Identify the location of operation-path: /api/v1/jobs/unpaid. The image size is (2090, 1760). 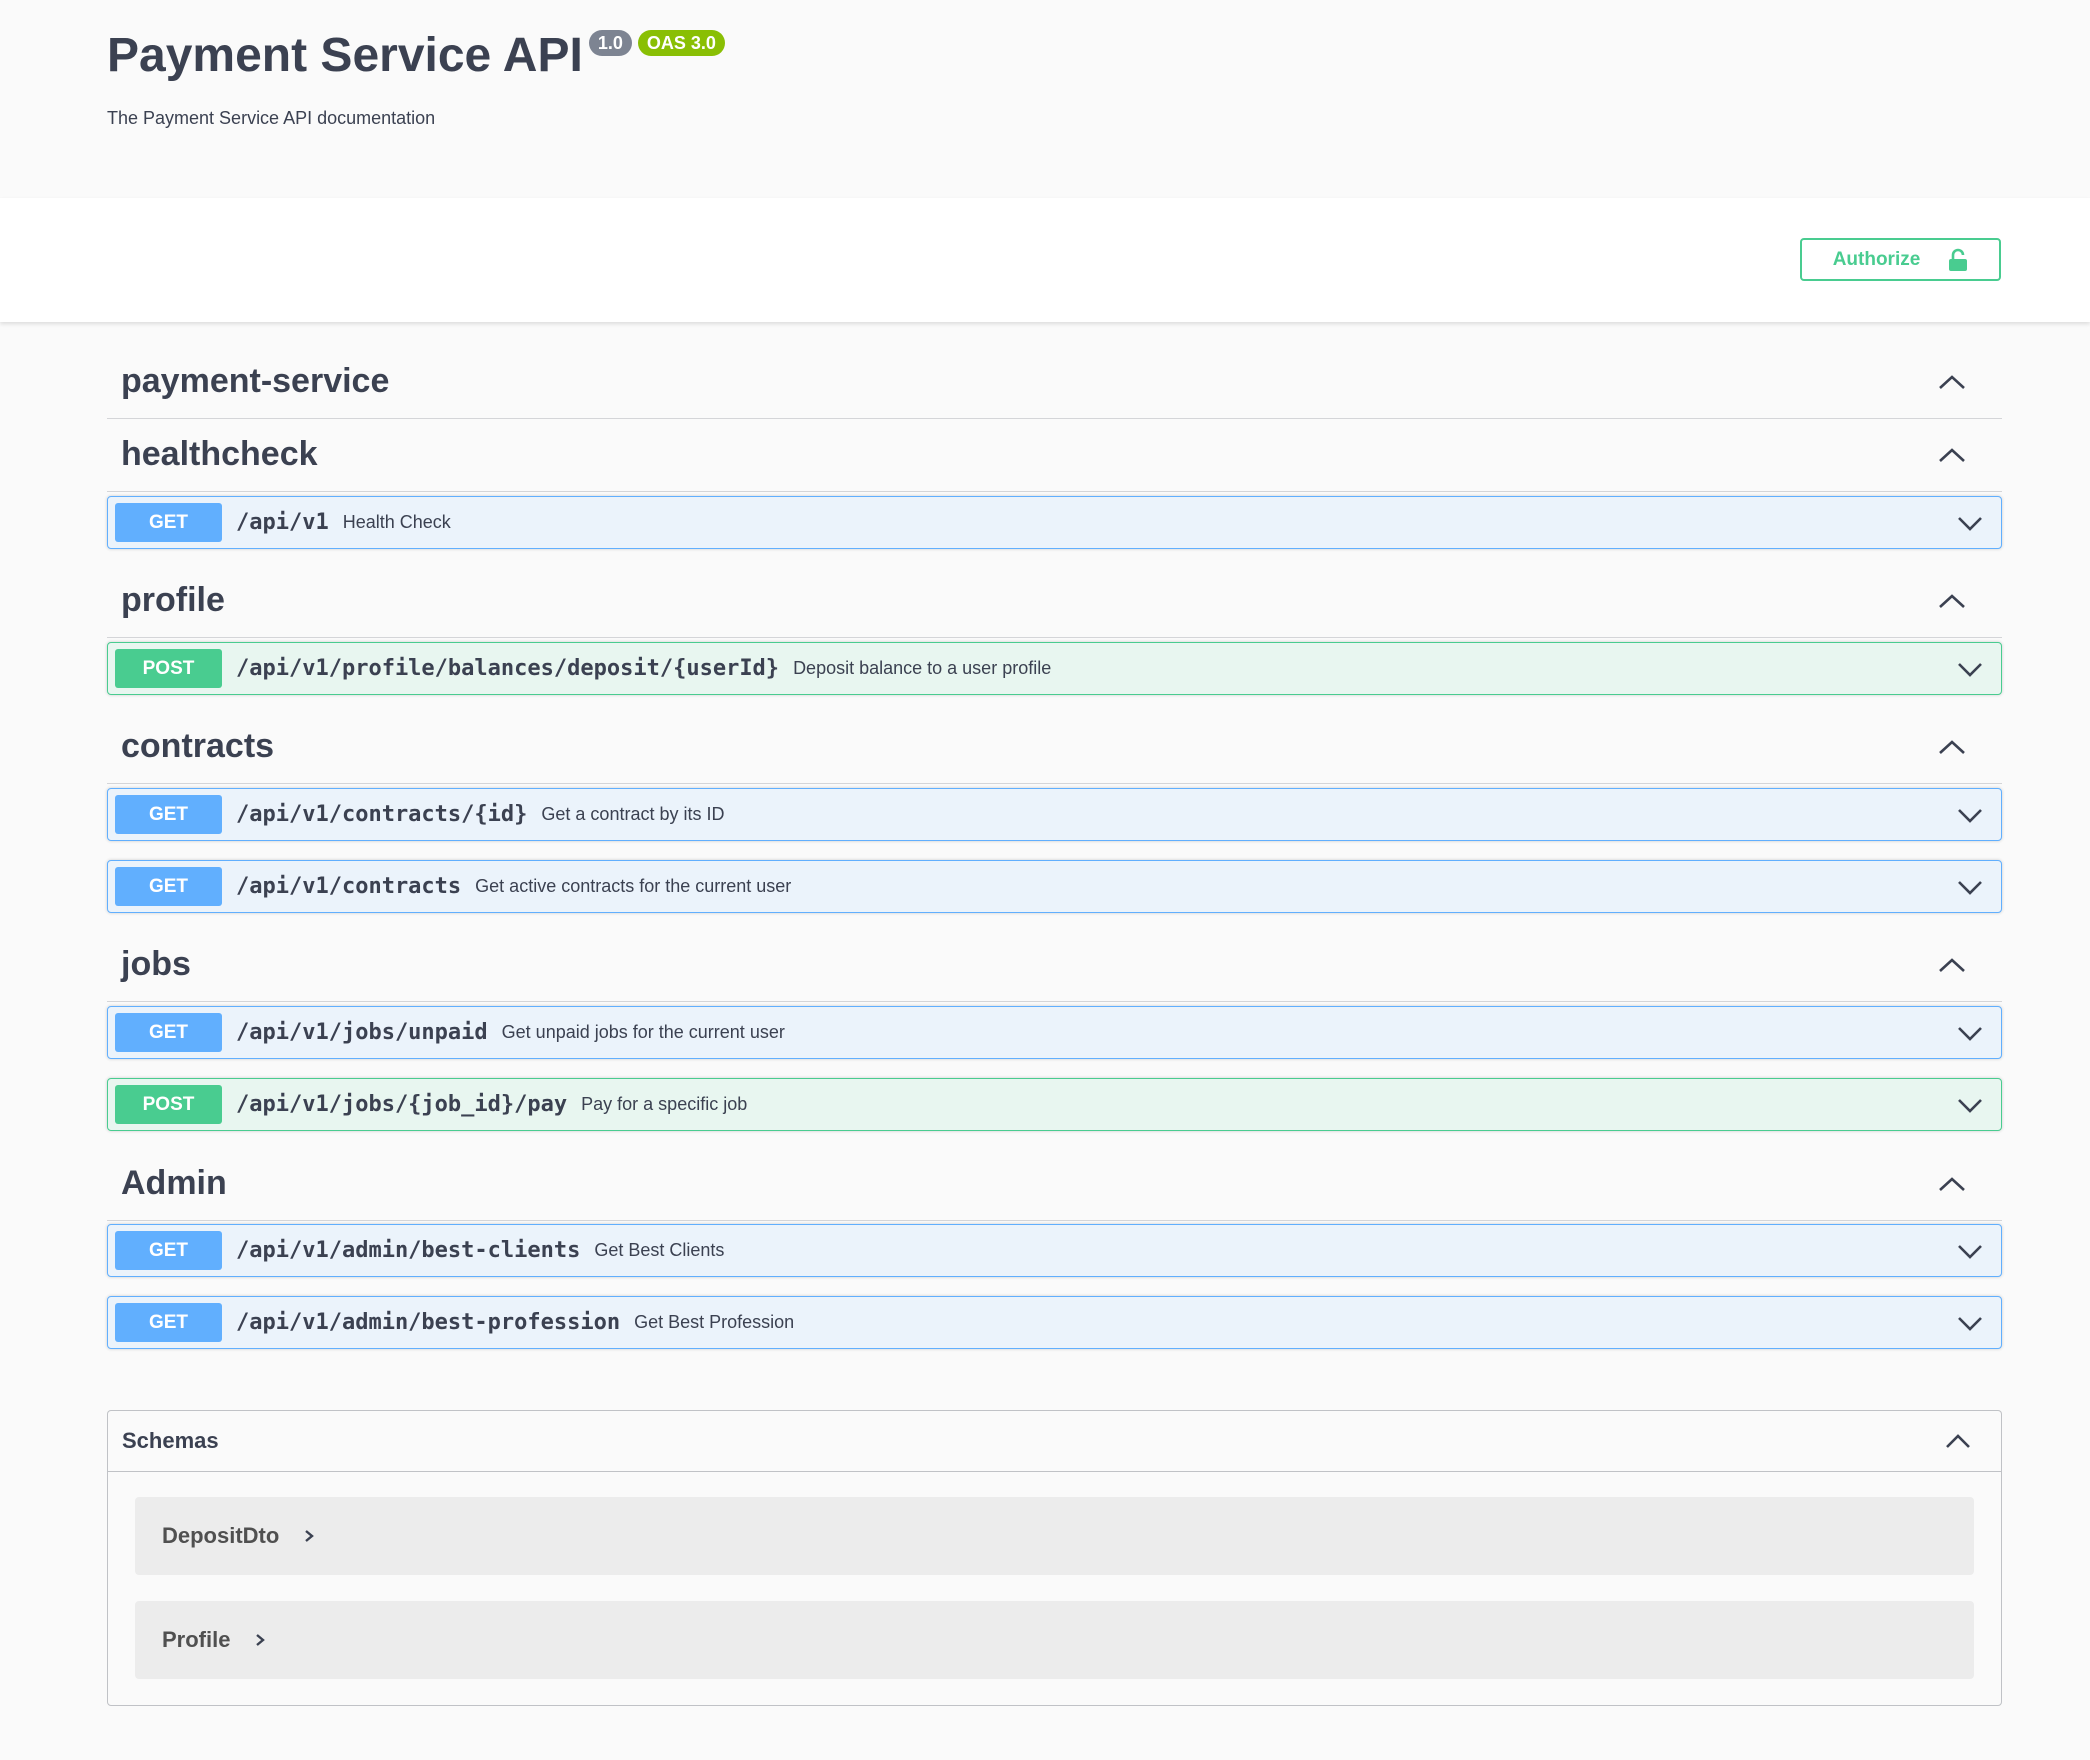
(362, 1032).